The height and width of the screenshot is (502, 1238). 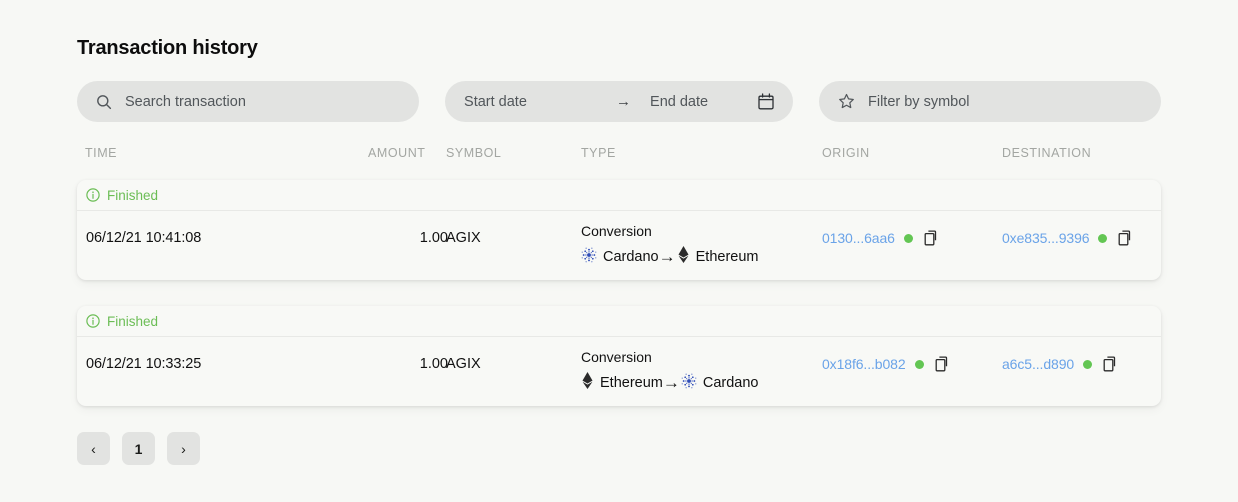 What do you see at coordinates (846, 101) in the screenshot?
I see `star-icon` at bounding box center [846, 101].